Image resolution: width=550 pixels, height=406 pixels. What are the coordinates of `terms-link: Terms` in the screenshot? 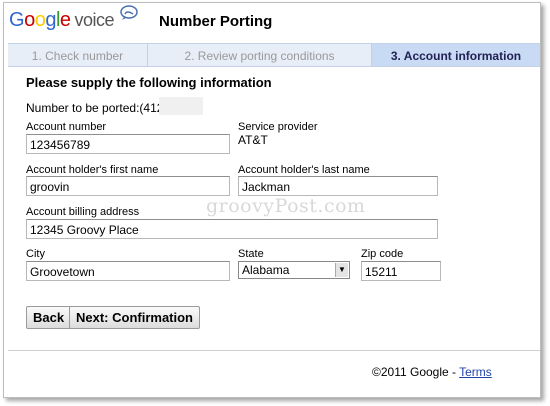 It's located at (475, 372).